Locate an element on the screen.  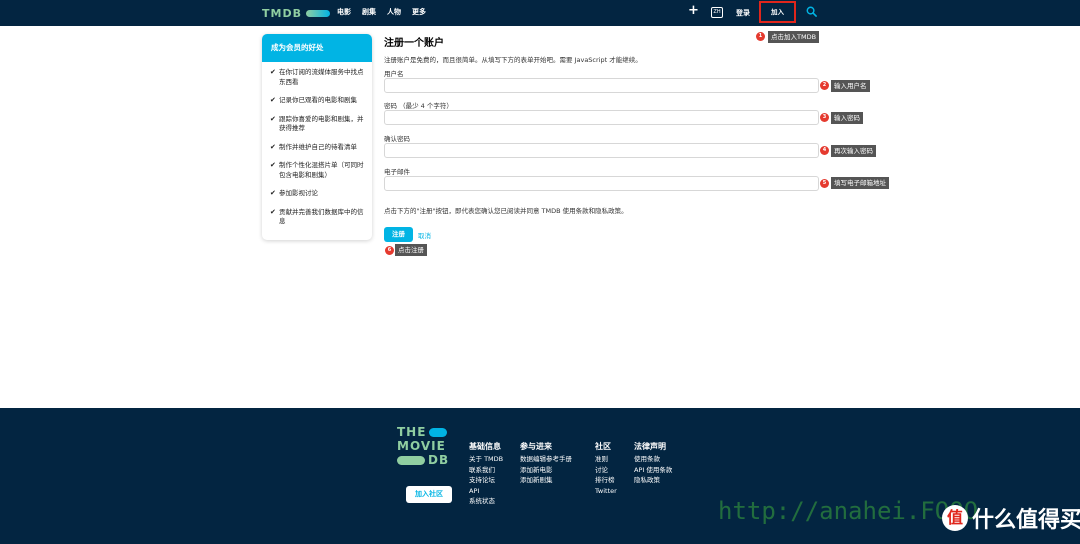
footer-column-title: 基础信息 is located at coordinates (485, 446).